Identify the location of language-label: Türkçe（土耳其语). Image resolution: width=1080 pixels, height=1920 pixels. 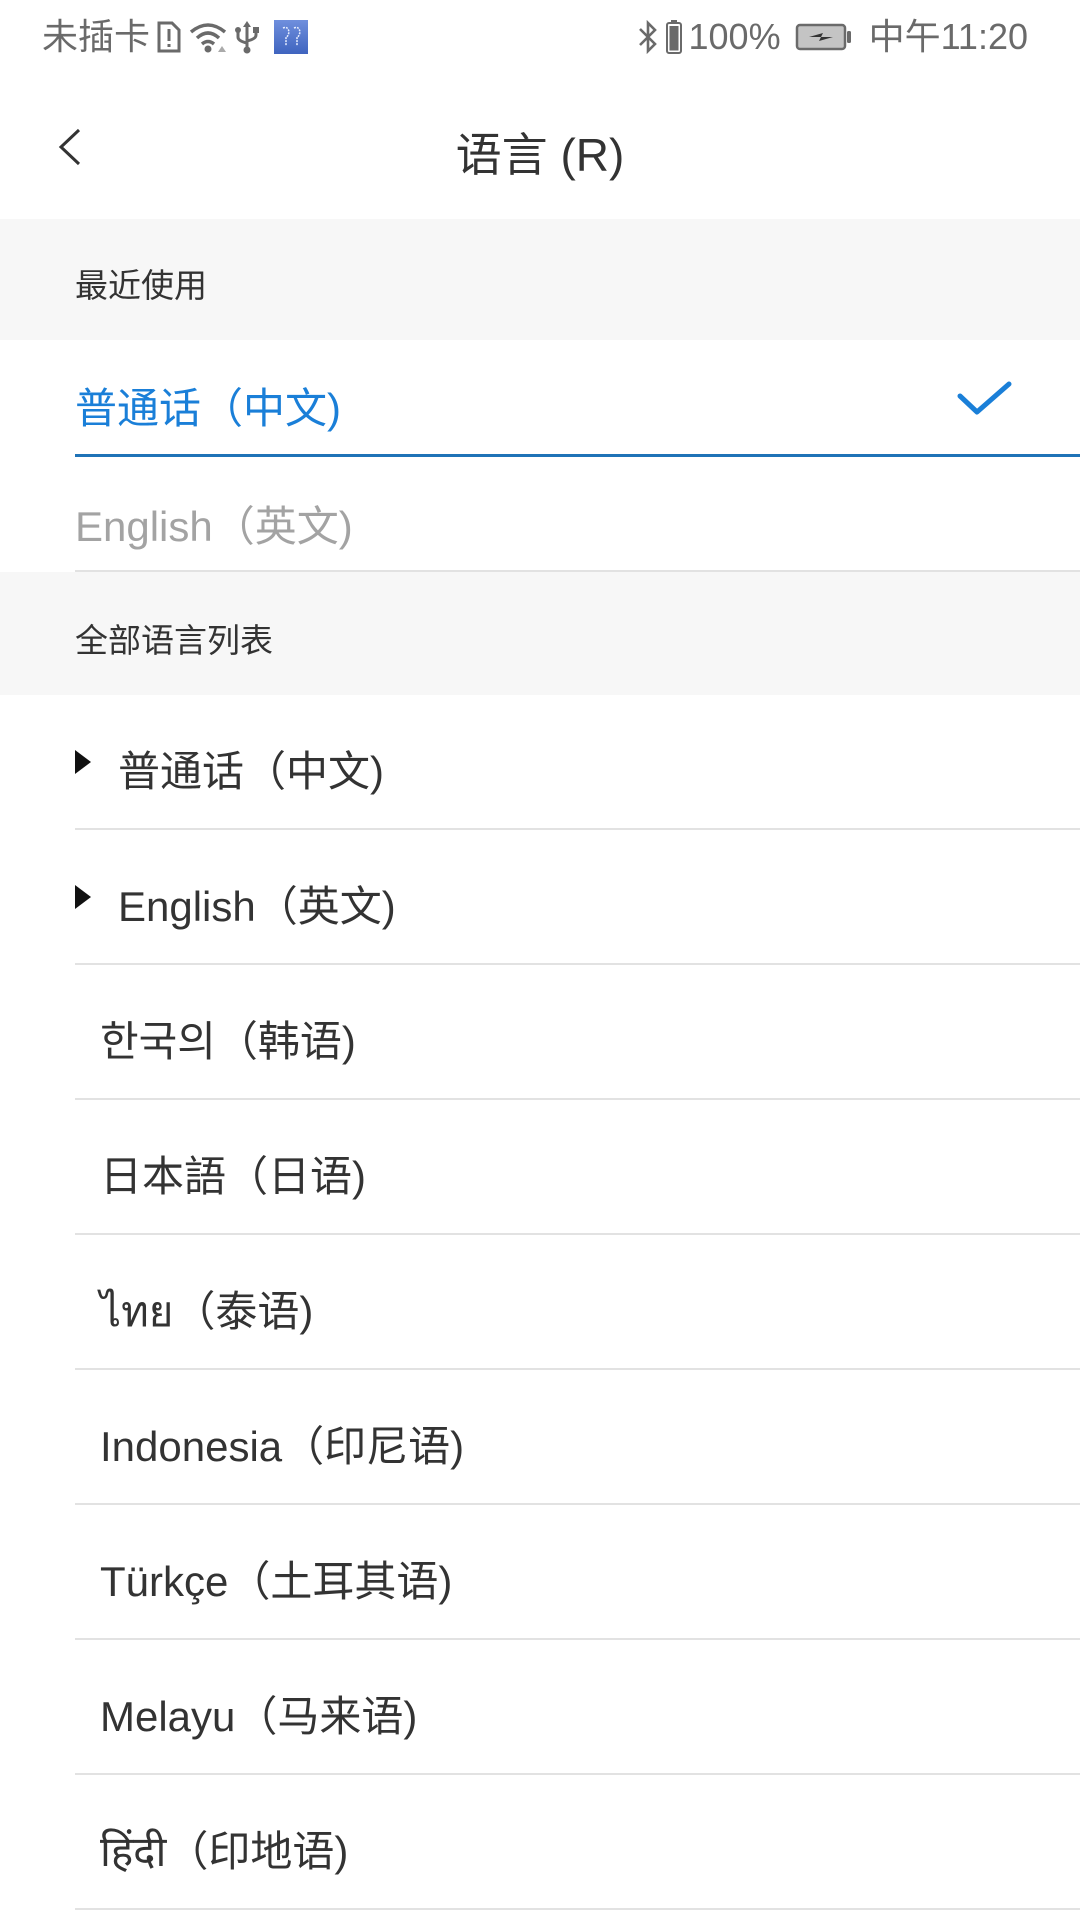
(276, 1581).